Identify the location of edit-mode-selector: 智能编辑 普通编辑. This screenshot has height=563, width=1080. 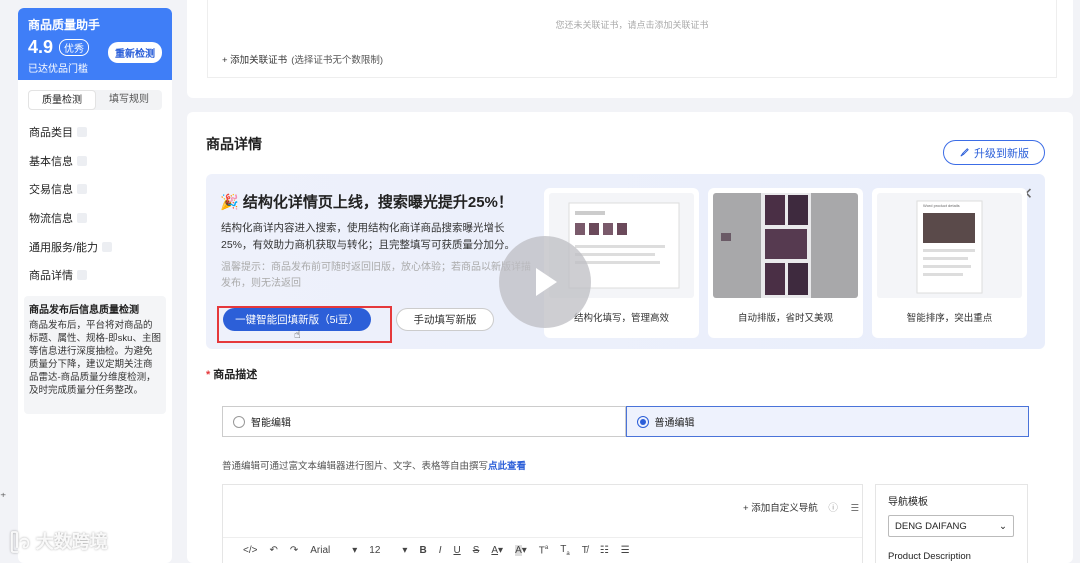
(625, 421).